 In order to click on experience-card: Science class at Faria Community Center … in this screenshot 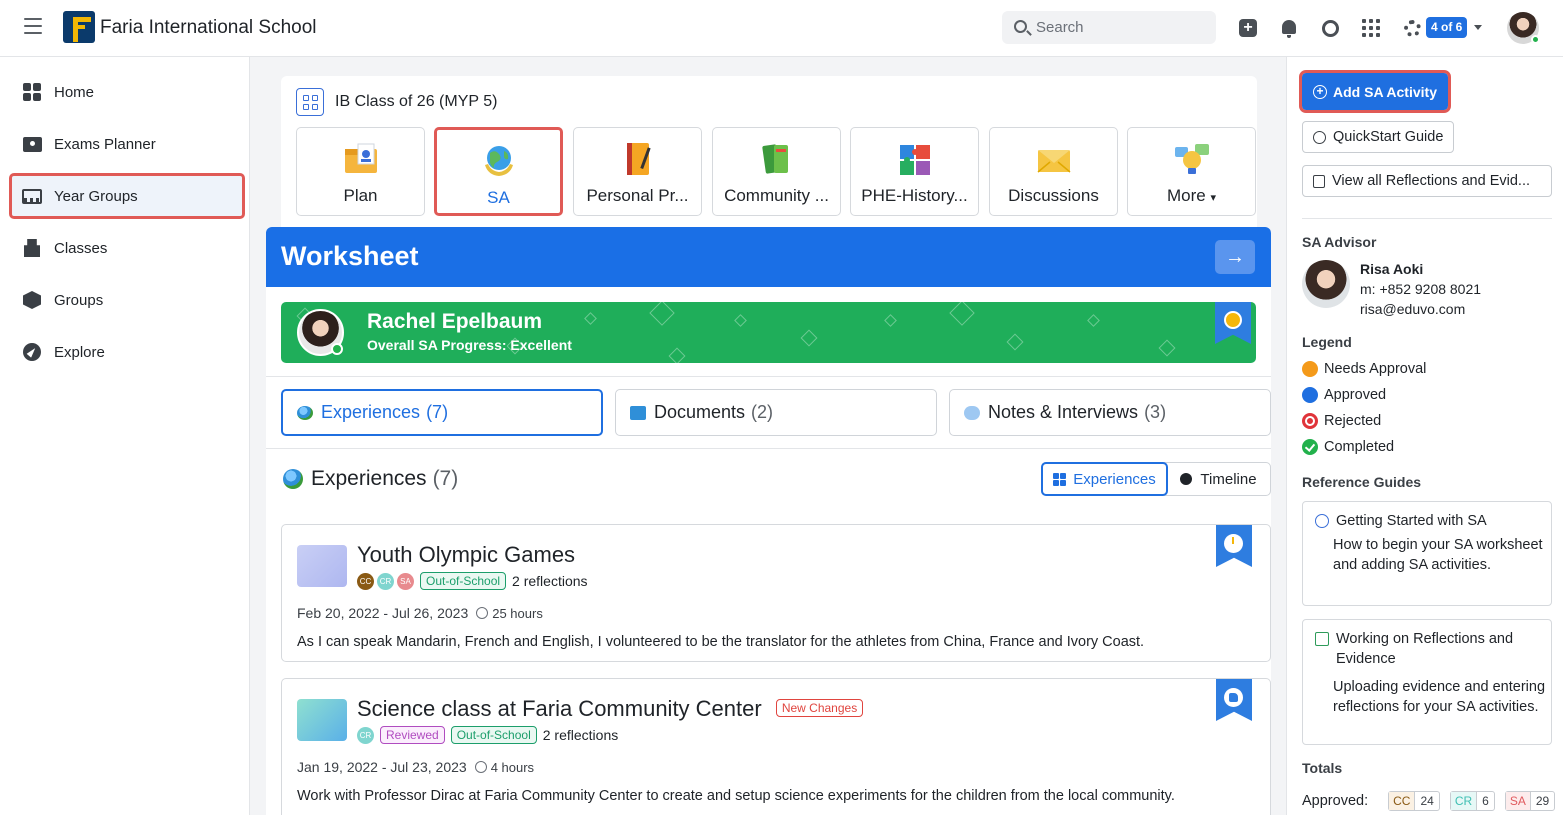, I will do `click(776, 746)`.